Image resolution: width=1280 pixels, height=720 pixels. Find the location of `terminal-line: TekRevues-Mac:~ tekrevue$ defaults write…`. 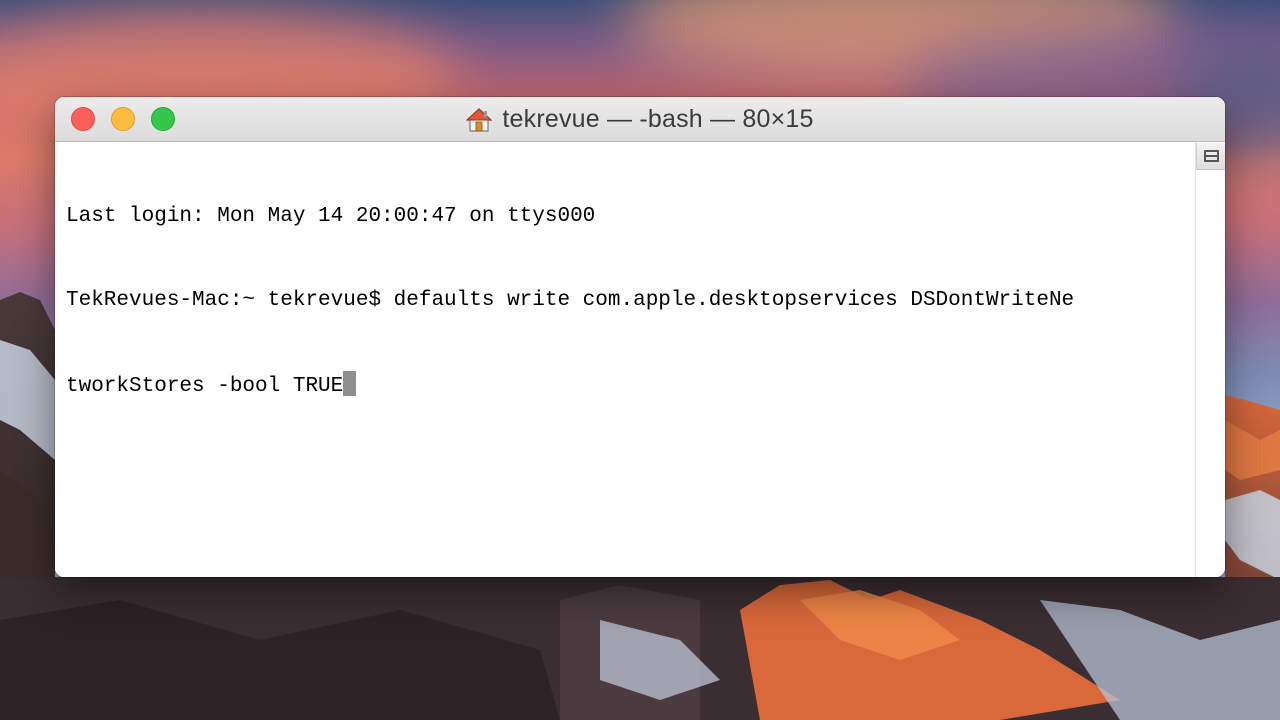

terminal-line: TekRevues-Mac:~ tekrevue$ defaults write… is located at coordinates (570, 300).